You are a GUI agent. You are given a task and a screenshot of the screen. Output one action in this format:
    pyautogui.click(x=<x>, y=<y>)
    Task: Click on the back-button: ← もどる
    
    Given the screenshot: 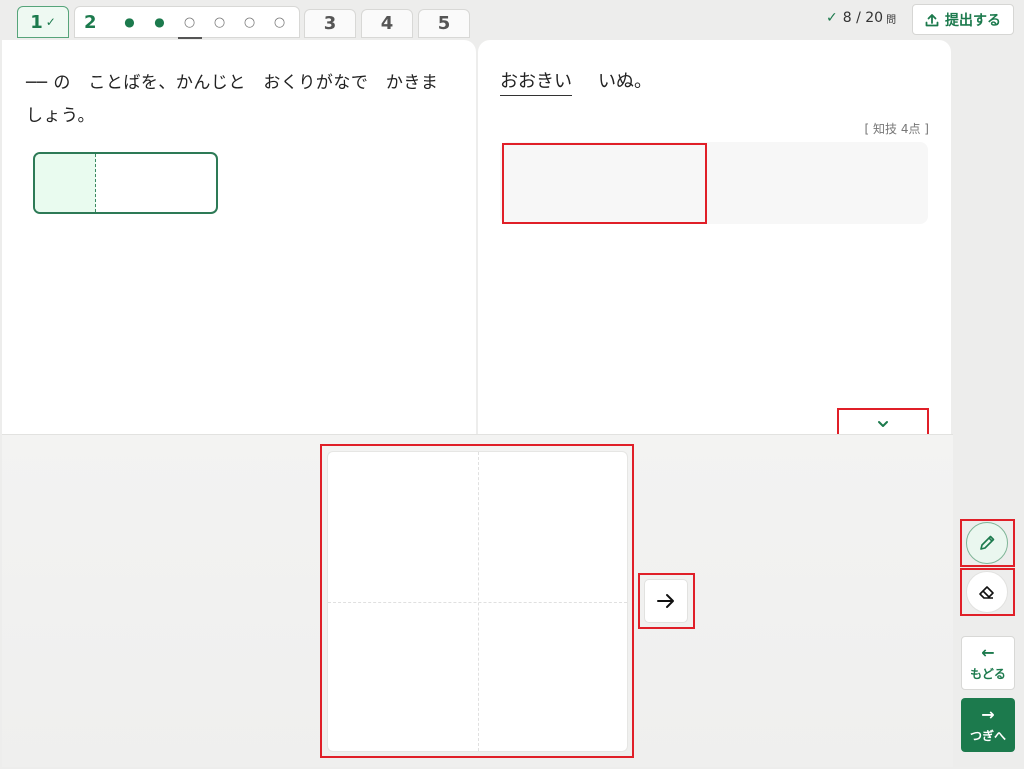 What is the action you would take?
    pyautogui.click(x=988, y=663)
    